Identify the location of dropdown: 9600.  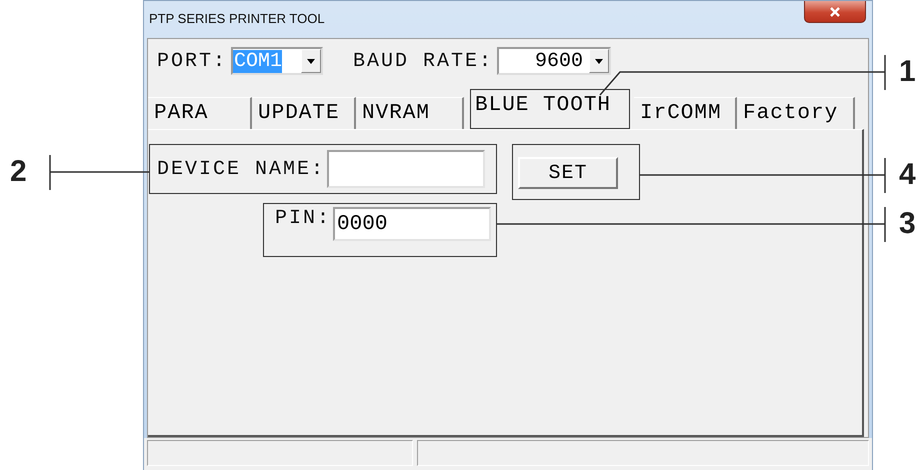
(554, 61).